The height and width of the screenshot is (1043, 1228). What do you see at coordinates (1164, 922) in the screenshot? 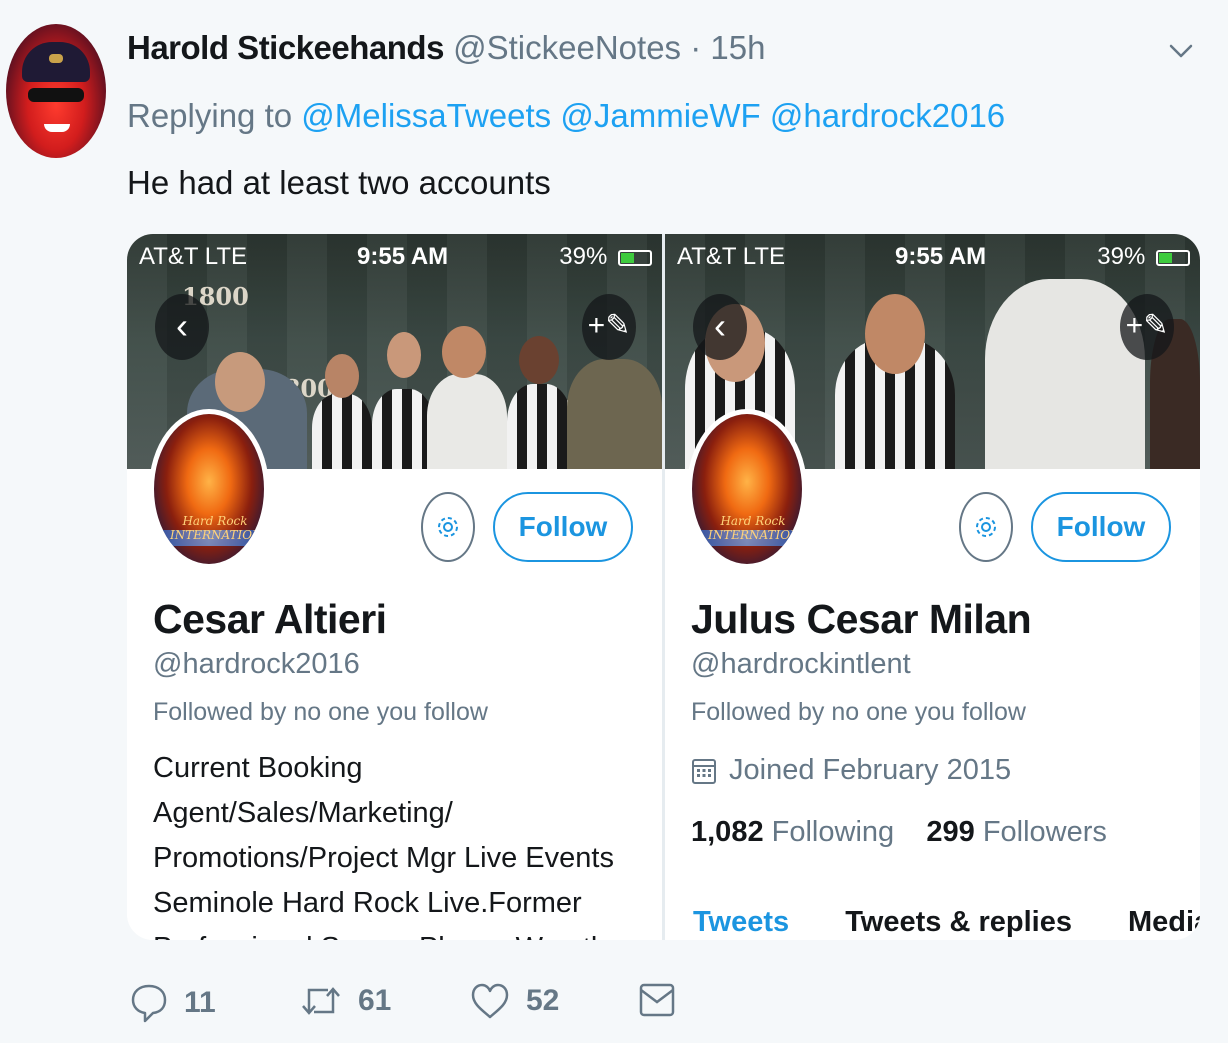
I see `tab-media: Media` at bounding box center [1164, 922].